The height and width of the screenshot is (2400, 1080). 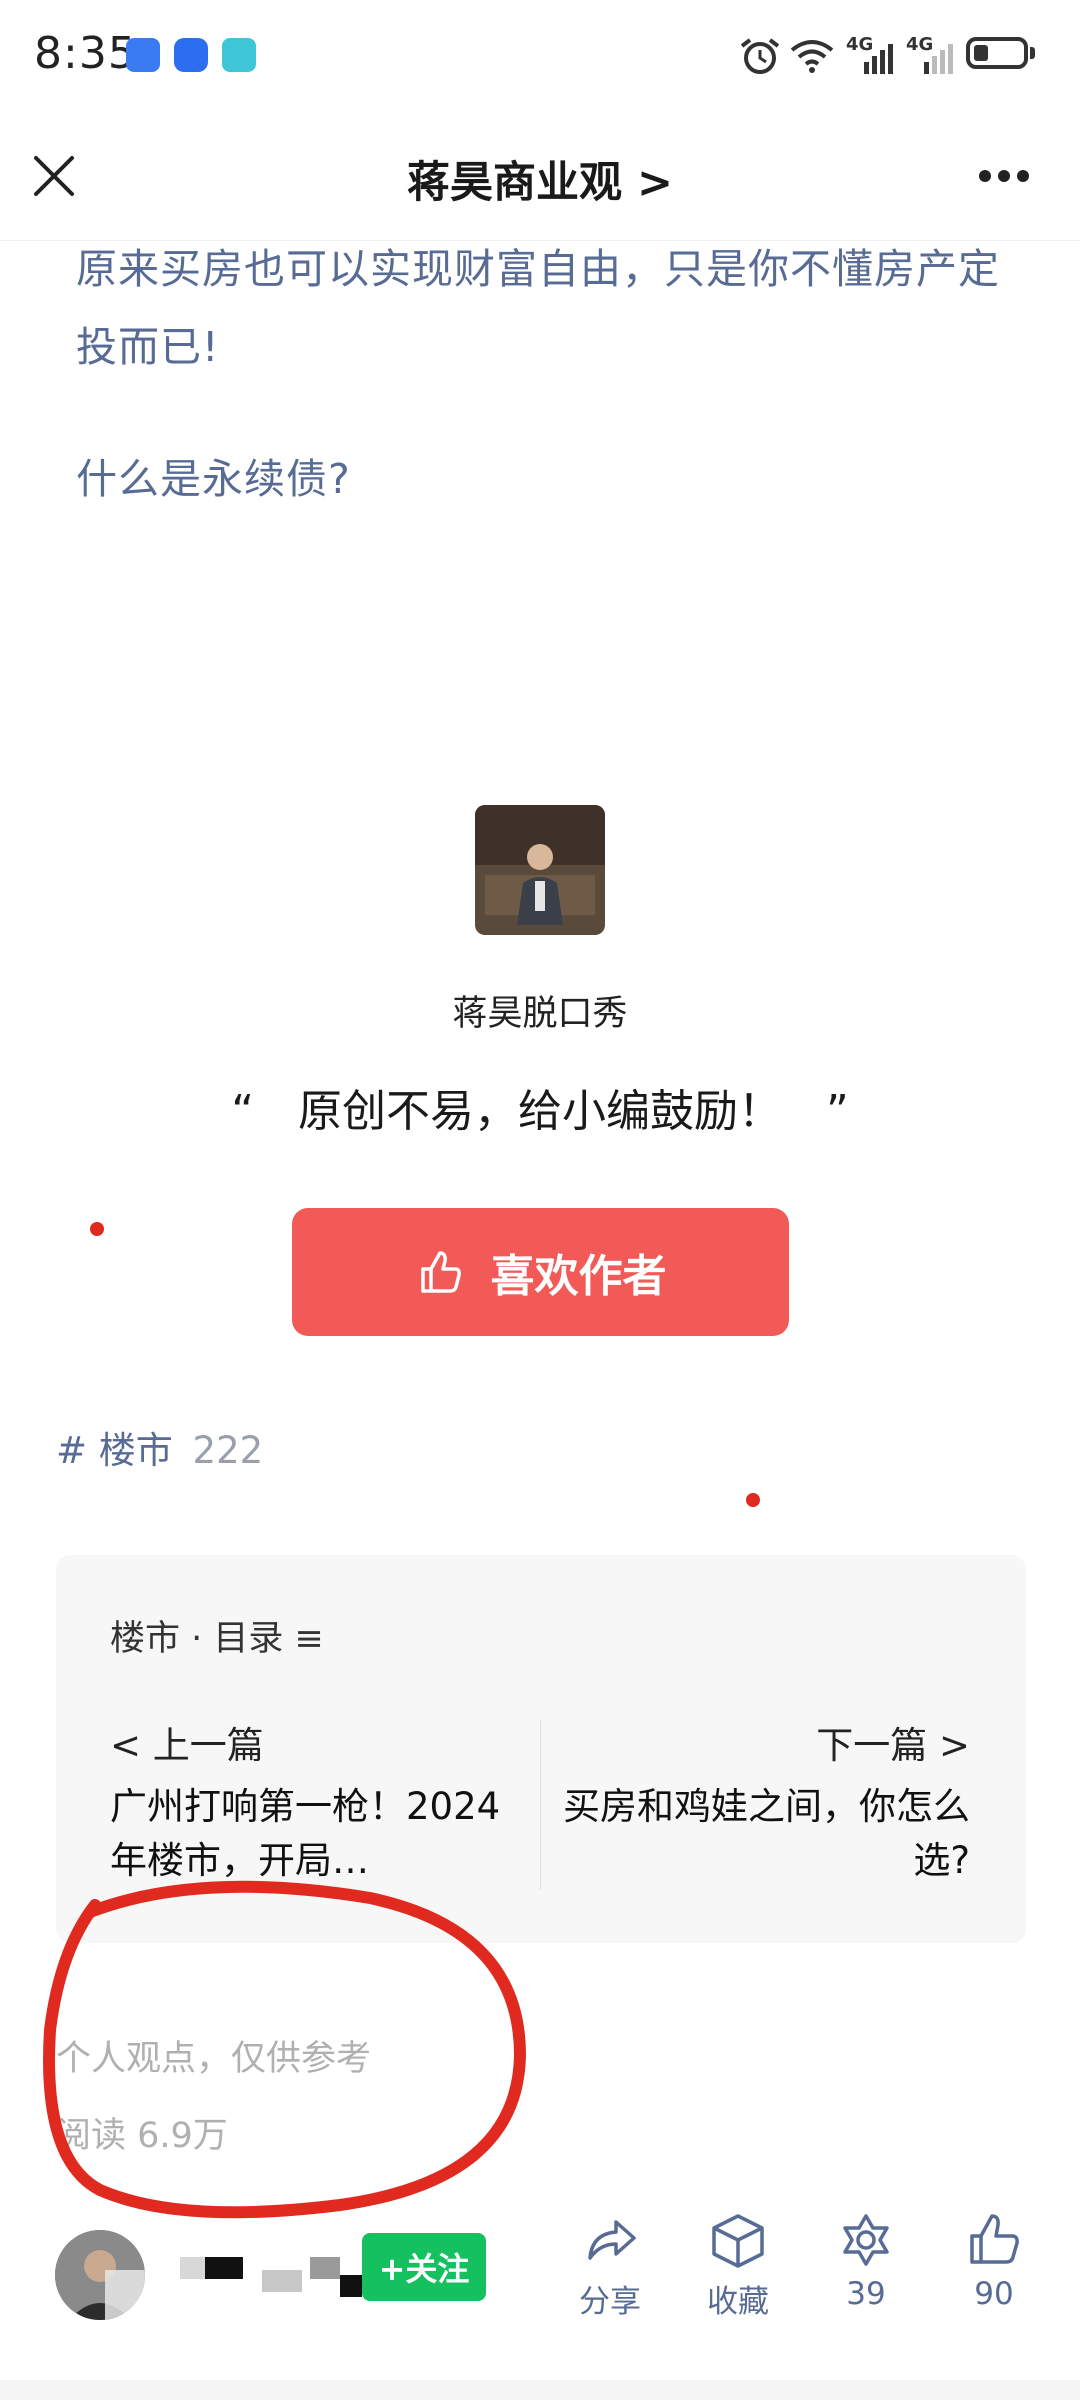 I want to click on share-button: 分享, so click(x=610, y=2265).